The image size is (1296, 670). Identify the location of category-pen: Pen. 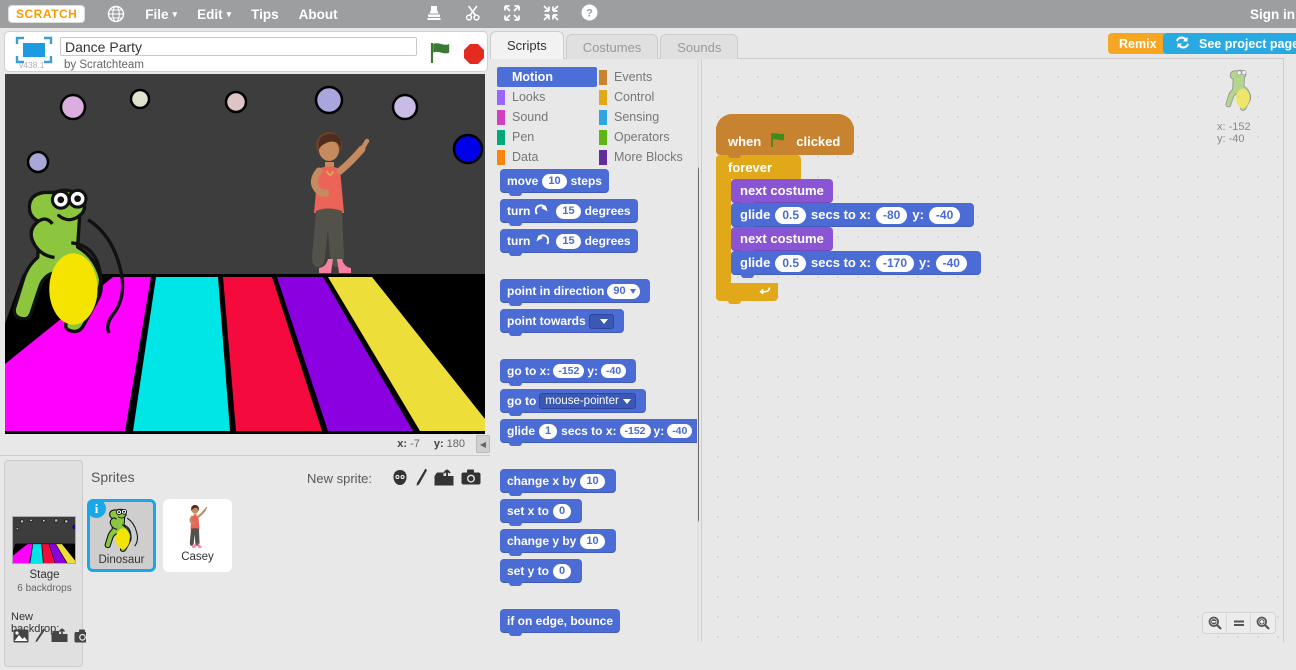
(547, 137).